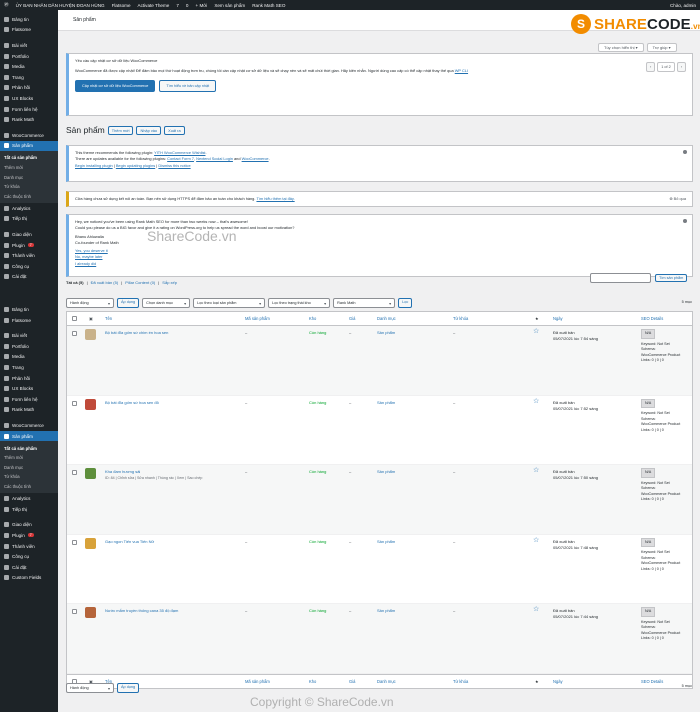 This screenshot has height=712, width=700. What do you see at coordinates (671, 278) in the screenshot?
I see `search-products-button: Tìm sản phẩm` at bounding box center [671, 278].